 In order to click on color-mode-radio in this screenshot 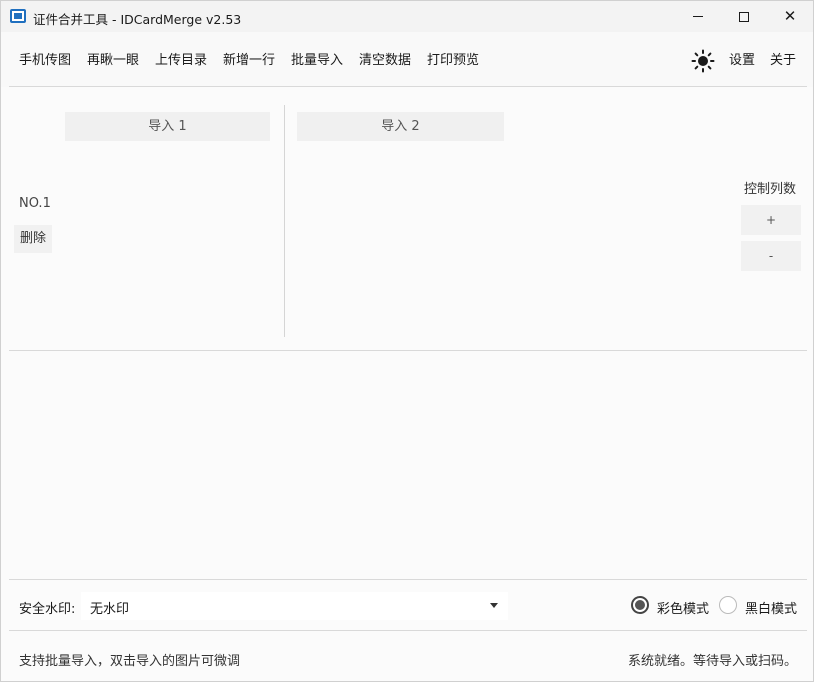, I will do `click(640, 605)`.